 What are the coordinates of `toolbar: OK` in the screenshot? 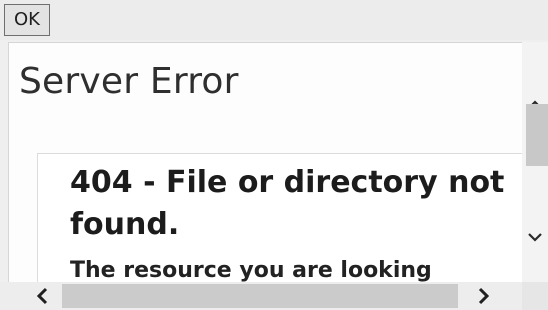 It's located at (274, 20).